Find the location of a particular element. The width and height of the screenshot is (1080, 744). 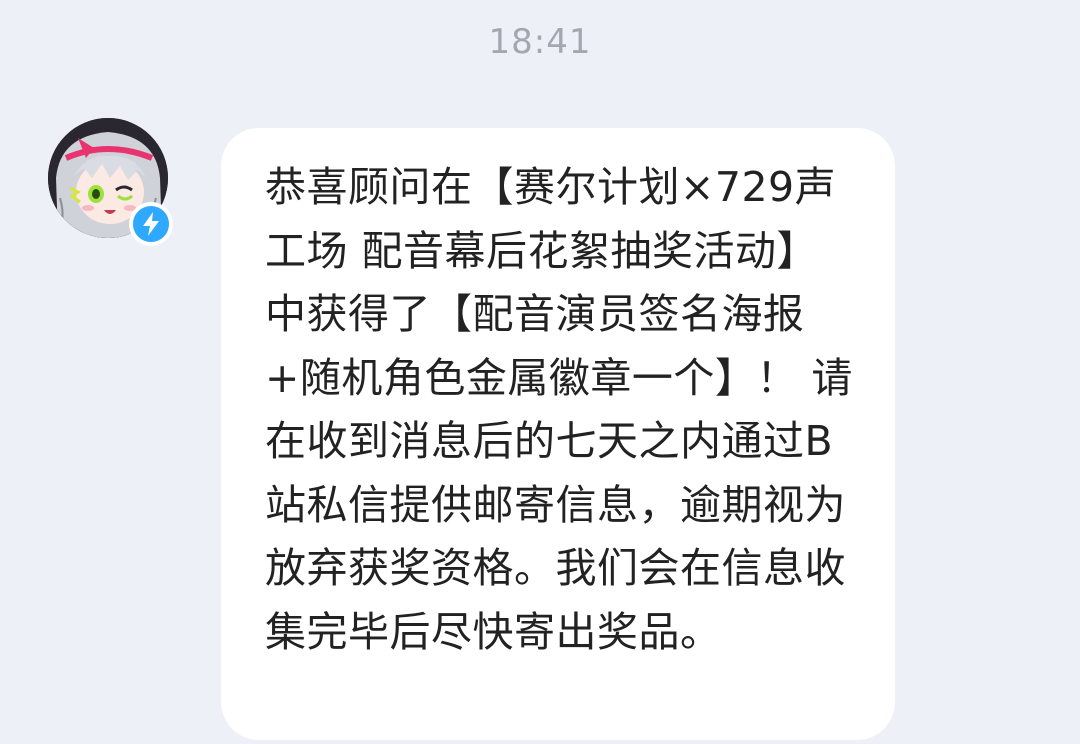

sender-avatar-container is located at coordinates (110, 182).